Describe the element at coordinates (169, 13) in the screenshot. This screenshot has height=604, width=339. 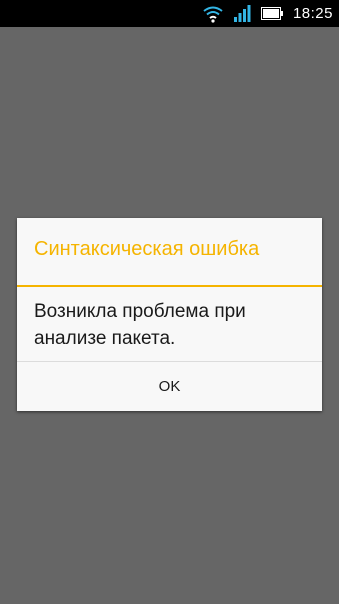
I see `status-bar: 18:25` at that location.